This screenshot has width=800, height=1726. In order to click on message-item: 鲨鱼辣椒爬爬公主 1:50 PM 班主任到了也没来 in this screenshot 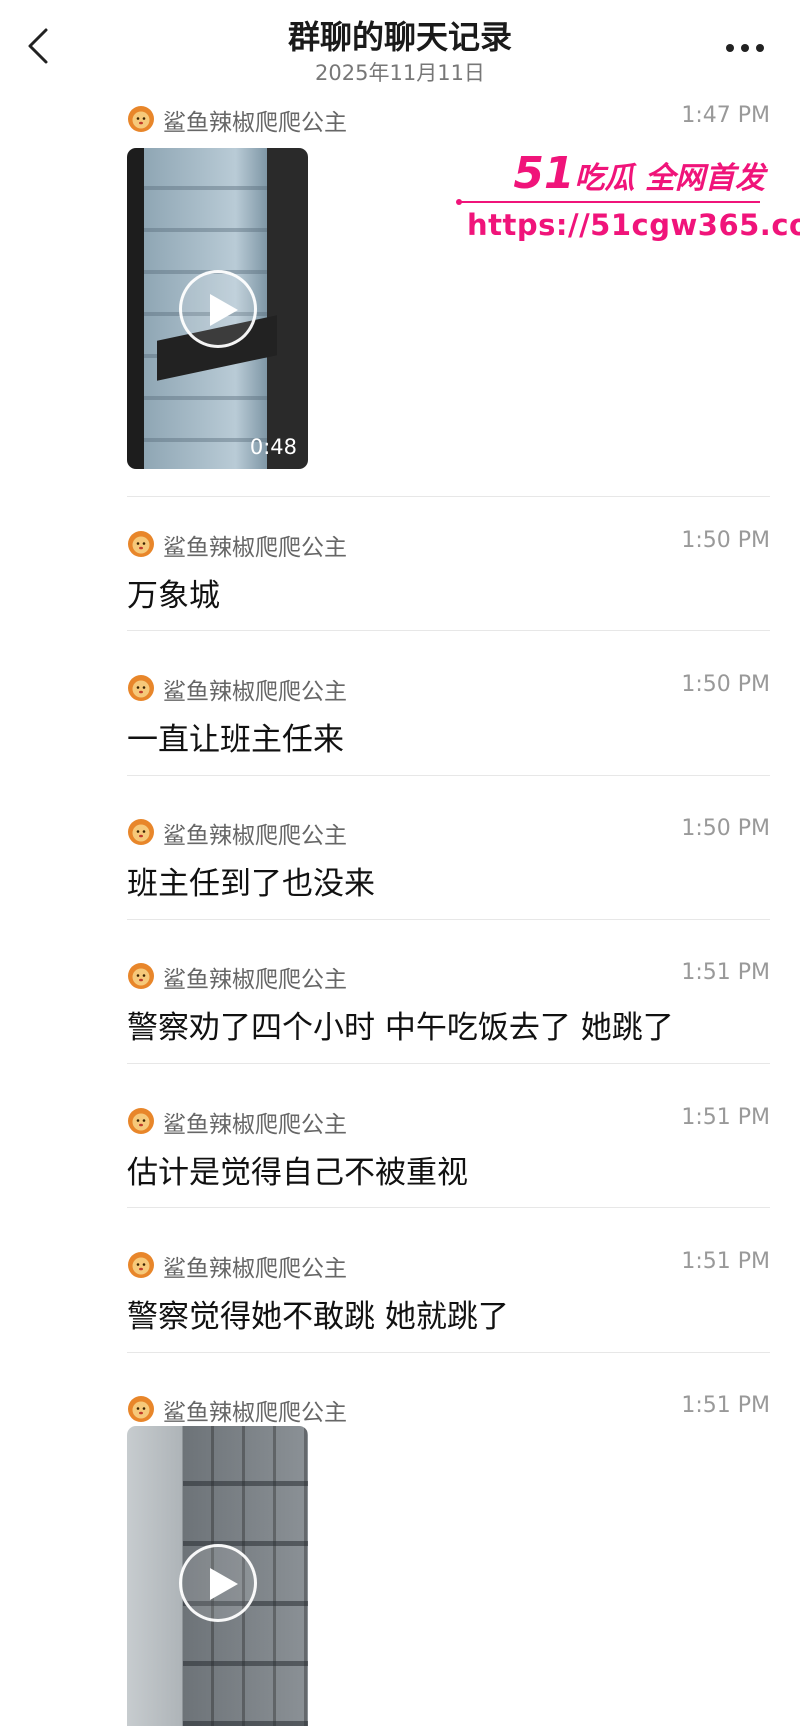, I will do `click(448, 859)`.